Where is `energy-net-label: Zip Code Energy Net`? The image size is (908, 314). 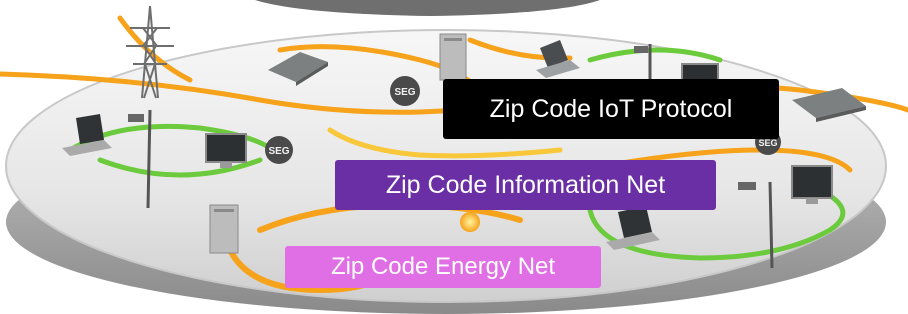 energy-net-label: Zip Code Energy Net is located at coordinates (443, 267).